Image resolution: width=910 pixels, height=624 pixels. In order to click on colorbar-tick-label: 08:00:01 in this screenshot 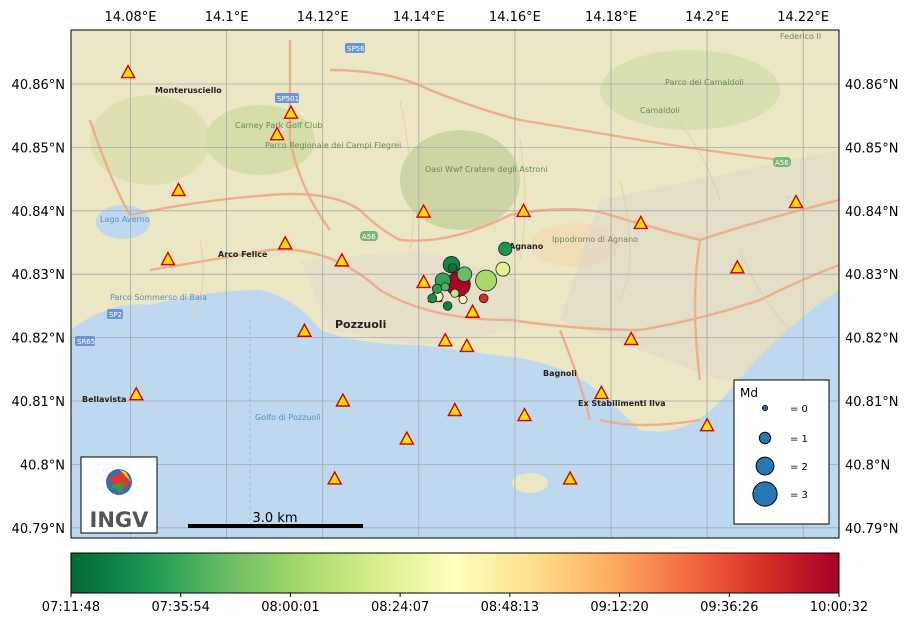, I will do `click(290, 607)`.